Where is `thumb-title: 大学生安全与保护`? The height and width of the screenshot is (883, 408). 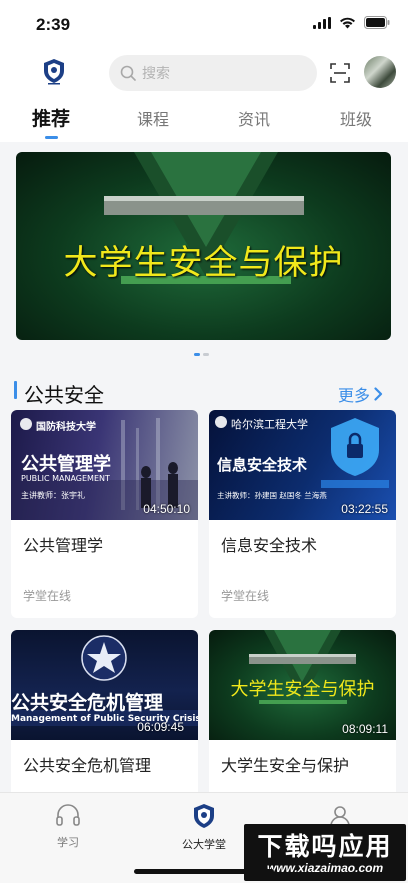 thumb-title: 大学生安全与保护 is located at coordinates (302, 689).